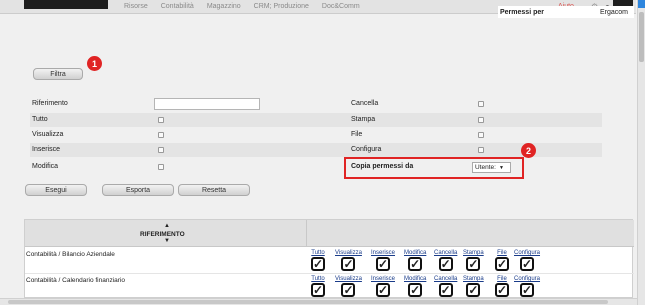 This screenshot has height=305, width=645. What do you see at coordinates (641, 4) in the screenshot?
I see `scroll-arrow-icon` at bounding box center [641, 4].